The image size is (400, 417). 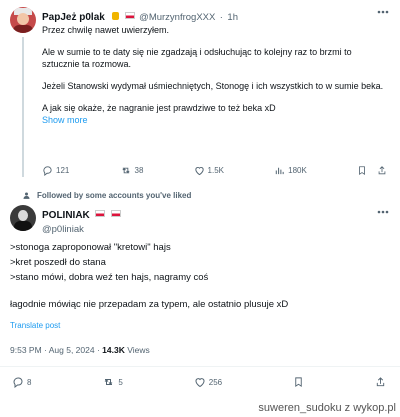 What do you see at coordinates (114, 195) in the screenshot?
I see `social-context-label: Followed by some accounts you've liked` at bounding box center [114, 195].